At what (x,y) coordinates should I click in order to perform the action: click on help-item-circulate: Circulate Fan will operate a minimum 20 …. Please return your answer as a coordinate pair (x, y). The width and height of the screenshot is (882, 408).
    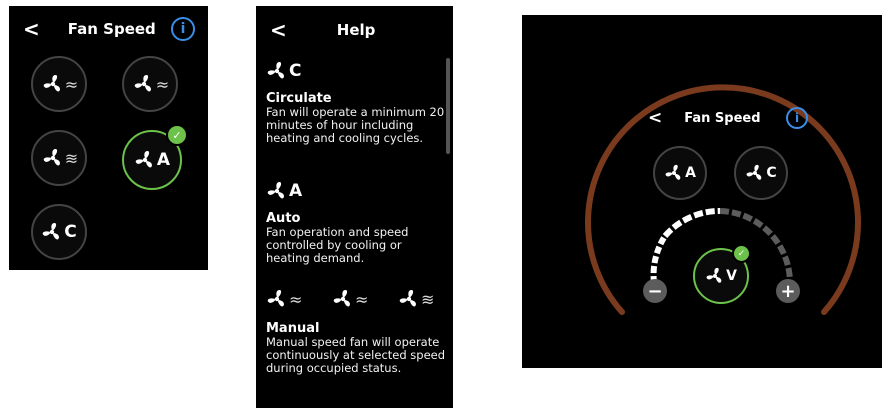
    Looking at the image, I should click on (356, 118).